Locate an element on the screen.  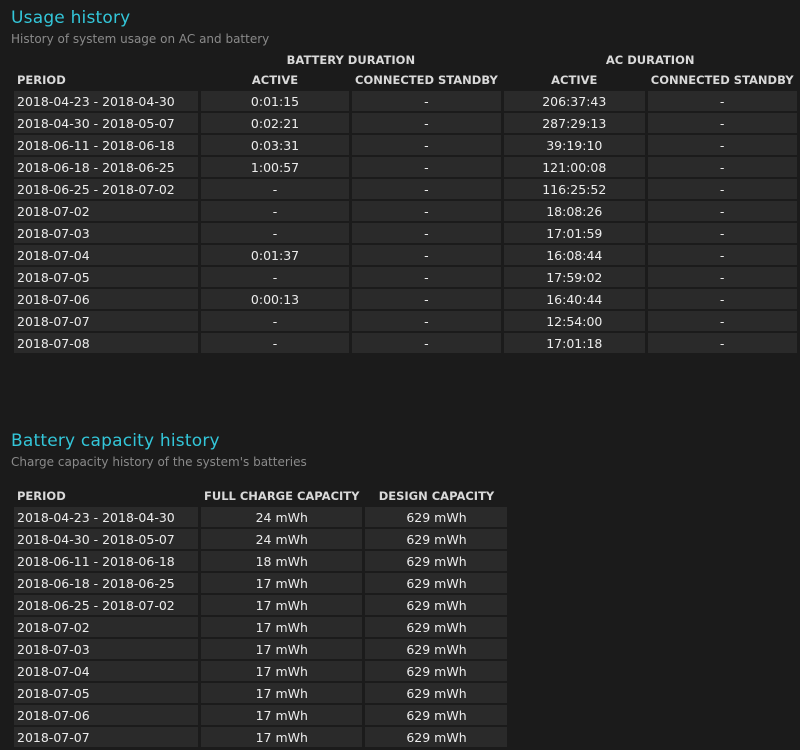
usage-table-row: 2018-07-03- -17:01:59- is located at coordinates (405, 233).